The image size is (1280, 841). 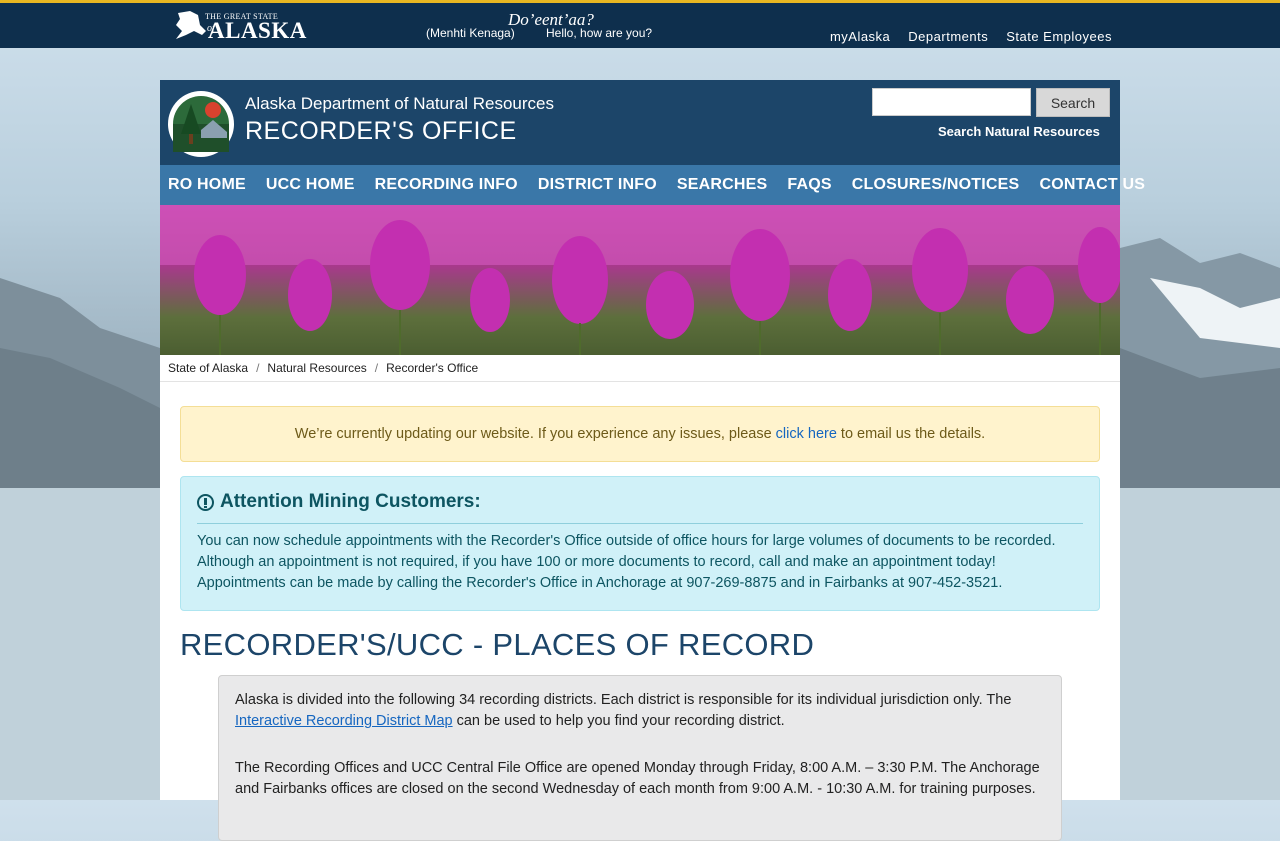 What do you see at coordinates (936, 185) in the screenshot?
I see `nav-closures-notices: CLOSURES/NOTICES` at bounding box center [936, 185].